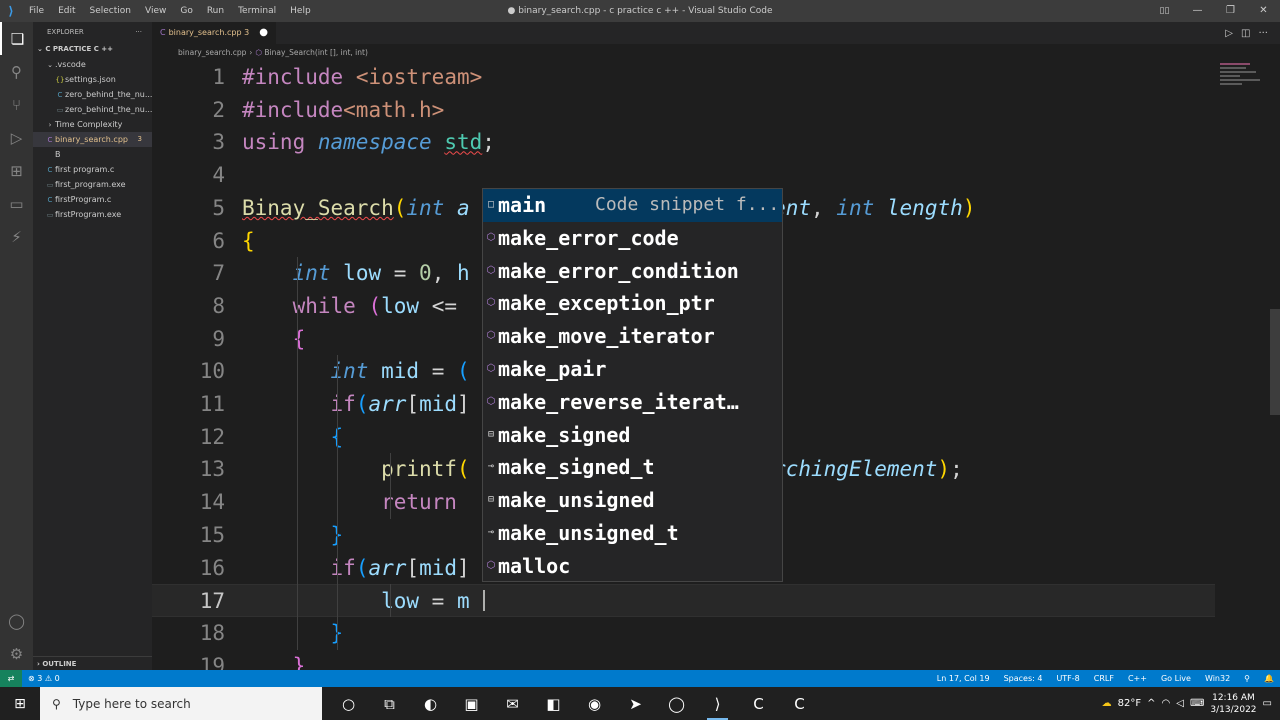 This screenshot has width=1280, height=720. What do you see at coordinates (348, 703) in the screenshot?
I see `cortana-icon: ○` at bounding box center [348, 703].